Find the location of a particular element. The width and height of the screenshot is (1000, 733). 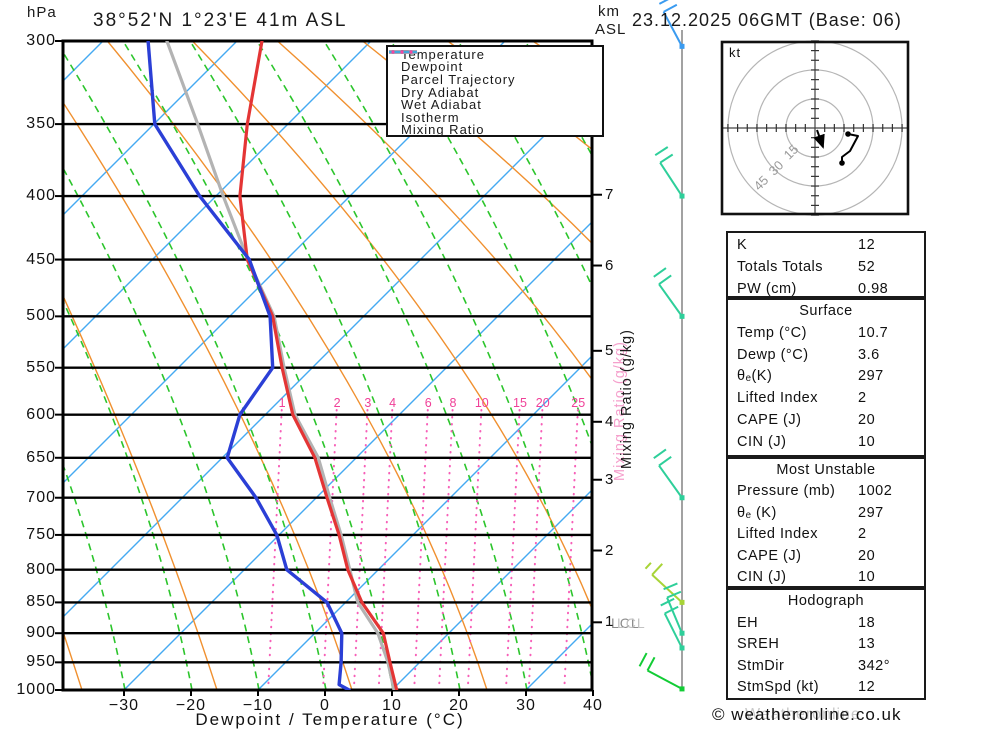

hodograph is located at coordinates (815, 128).